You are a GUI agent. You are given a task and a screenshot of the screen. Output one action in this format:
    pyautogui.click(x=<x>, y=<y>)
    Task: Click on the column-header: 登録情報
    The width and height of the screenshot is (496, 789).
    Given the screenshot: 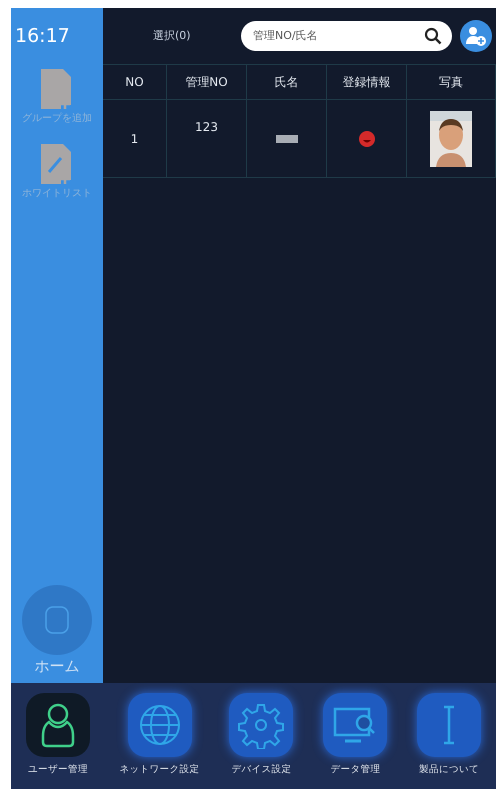 What is the action you would take?
    pyautogui.click(x=367, y=82)
    